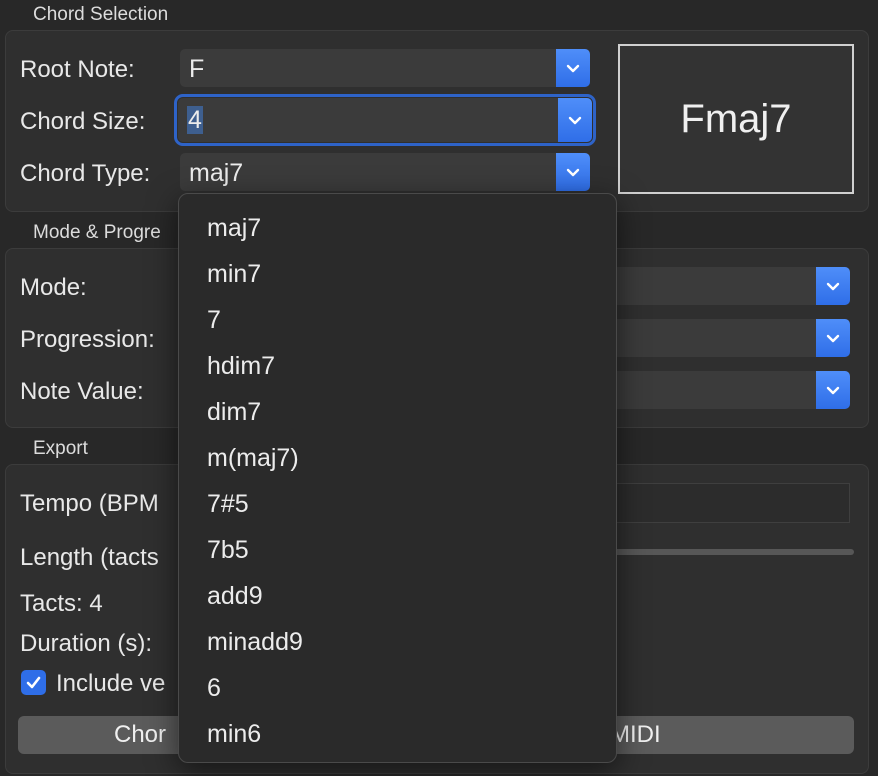 This screenshot has height=776, width=878. Describe the element at coordinates (730, 552) in the screenshot. I see `length-slider` at that location.